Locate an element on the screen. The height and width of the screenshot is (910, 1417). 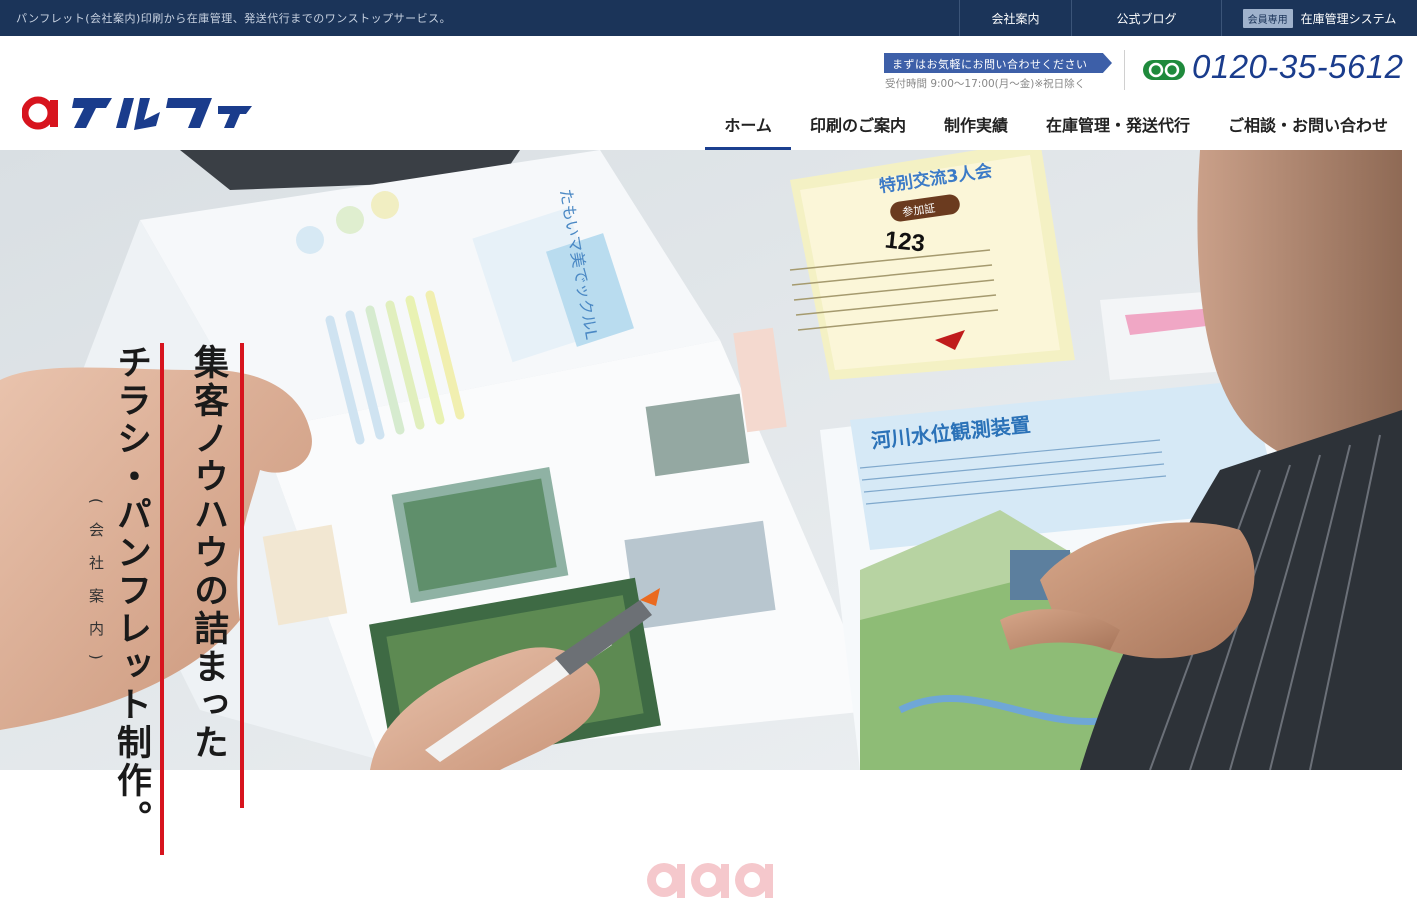
business-hours: 受付時間 9:00〜17:00(月〜金)※祝日除く is located at coordinates (985, 84).